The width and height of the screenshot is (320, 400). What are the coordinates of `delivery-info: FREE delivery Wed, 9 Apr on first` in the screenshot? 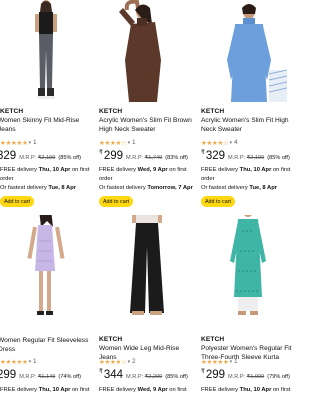 It's located at (143, 390).